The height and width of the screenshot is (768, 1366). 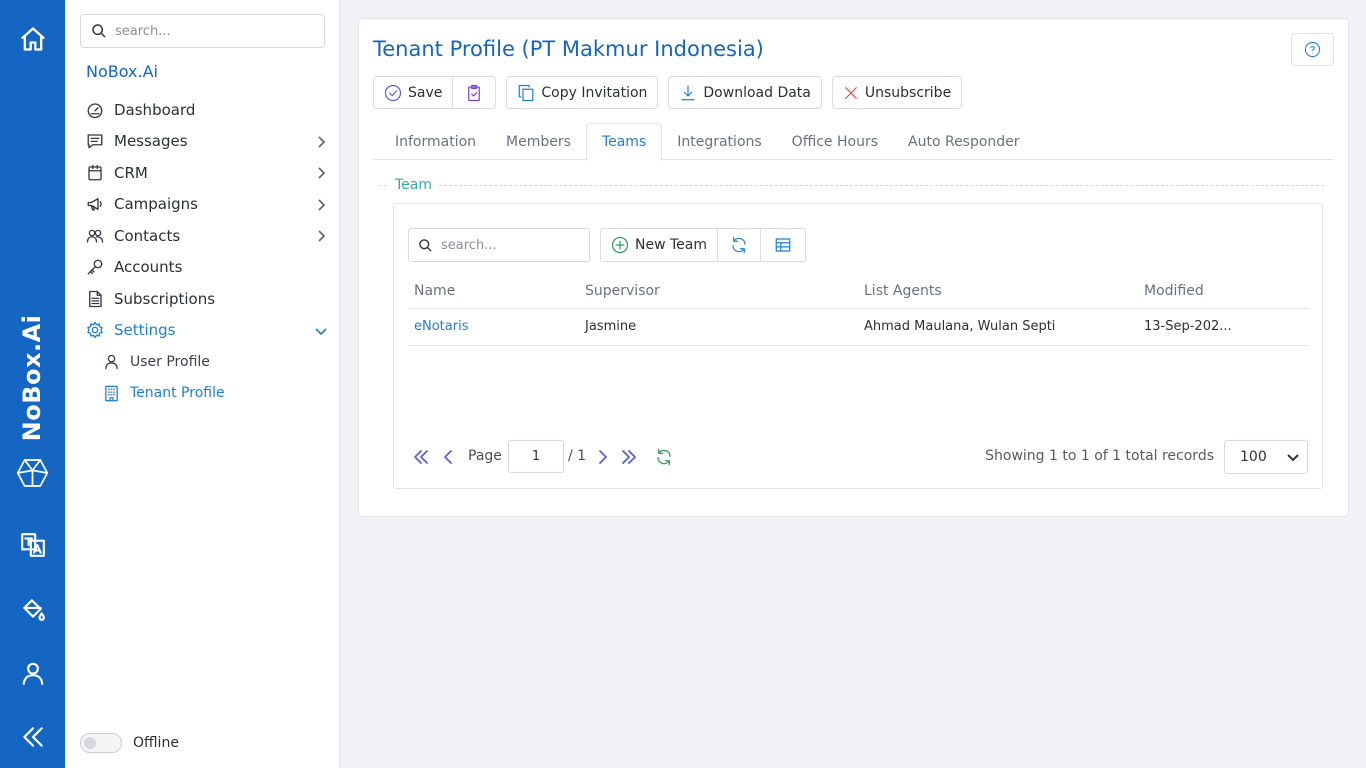 I want to click on translate-icon, so click(x=32, y=544).